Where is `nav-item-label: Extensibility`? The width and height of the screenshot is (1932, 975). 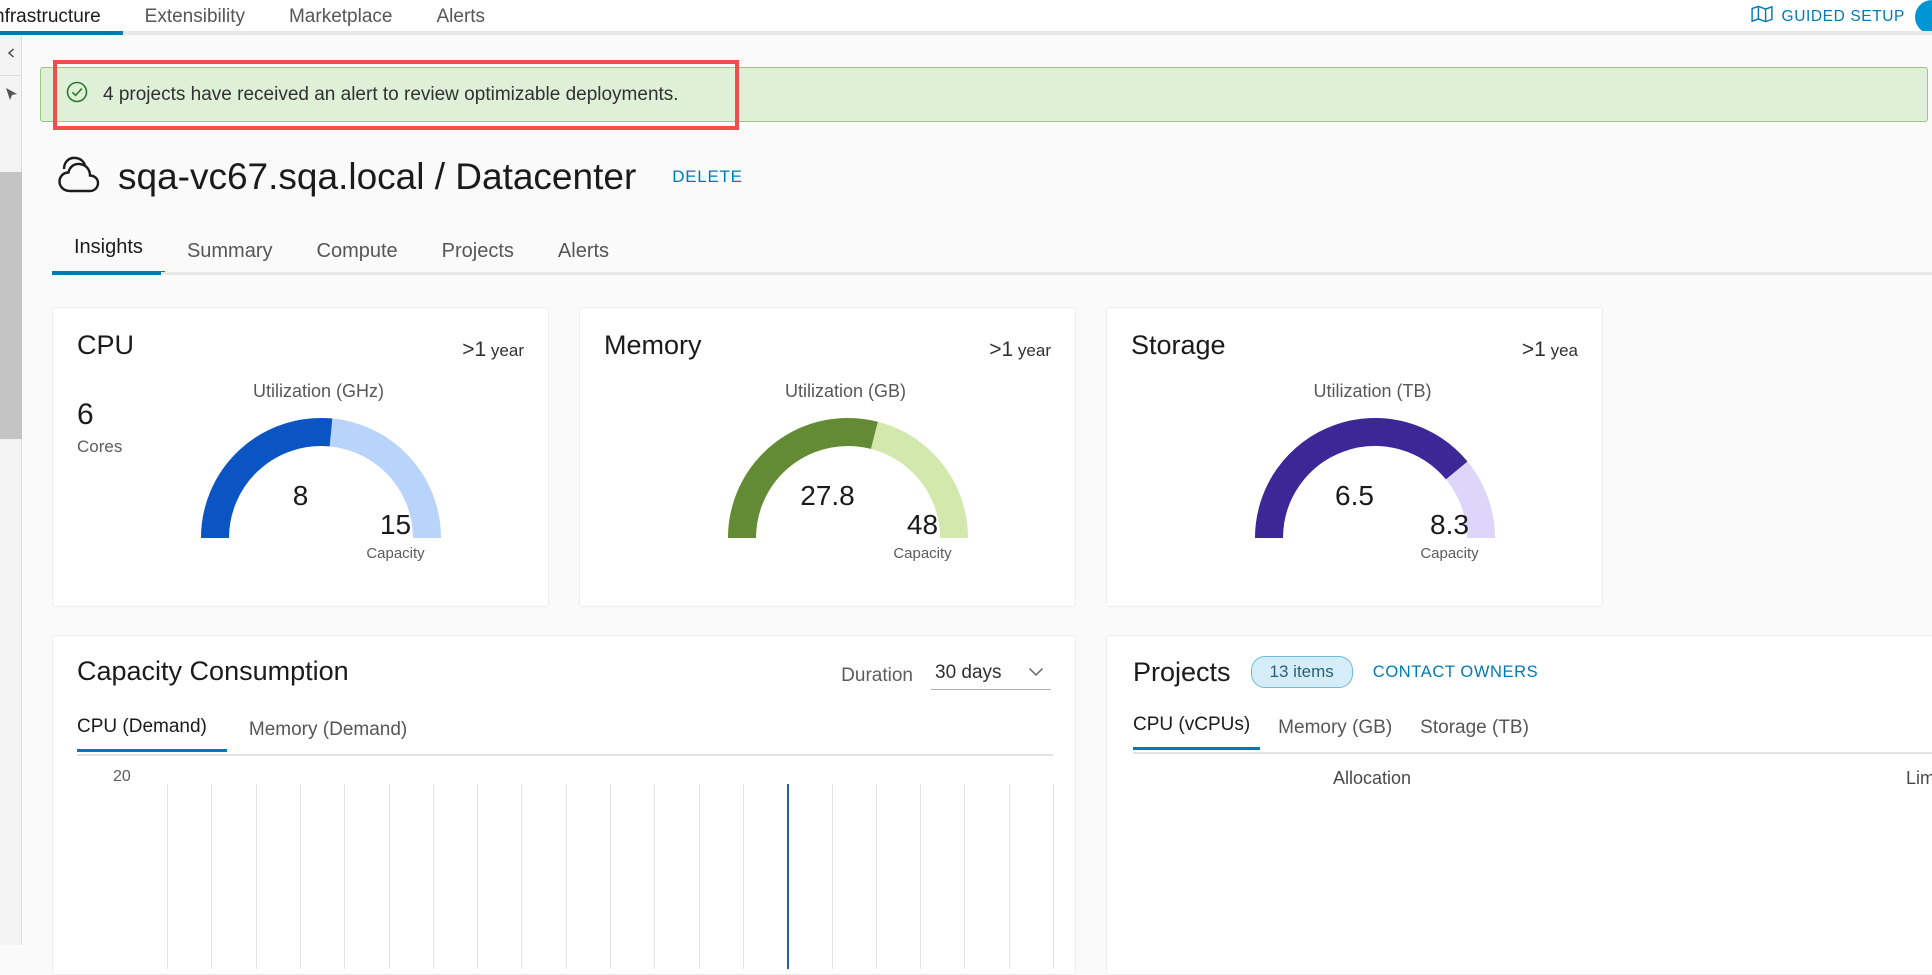 nav-item-label: Extensibility is located at coordinates (194, 16).